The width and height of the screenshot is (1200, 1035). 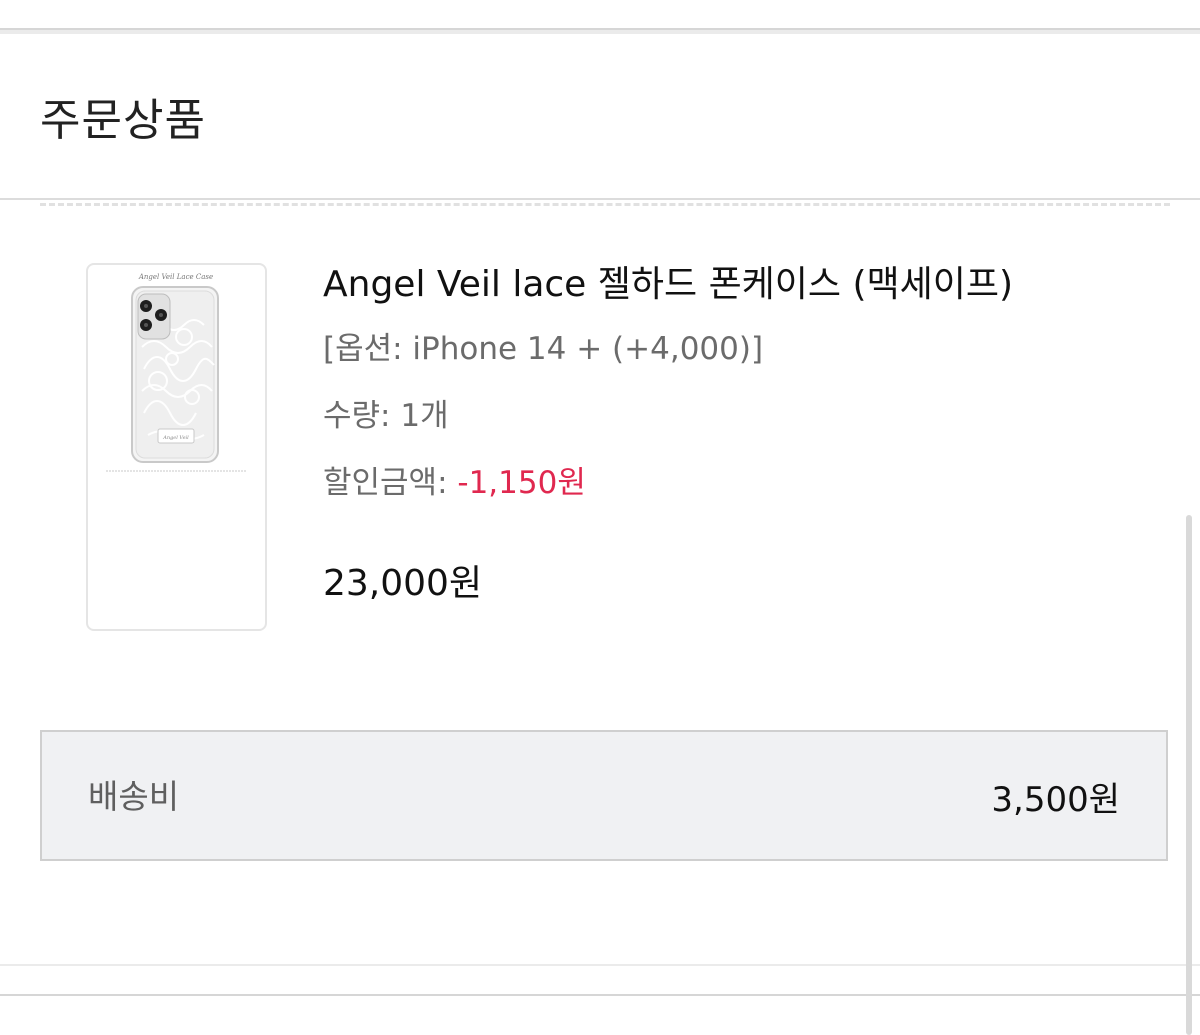 I want to click on svg-text: Angel Veil Lace Case, so click(x=175, y=277).